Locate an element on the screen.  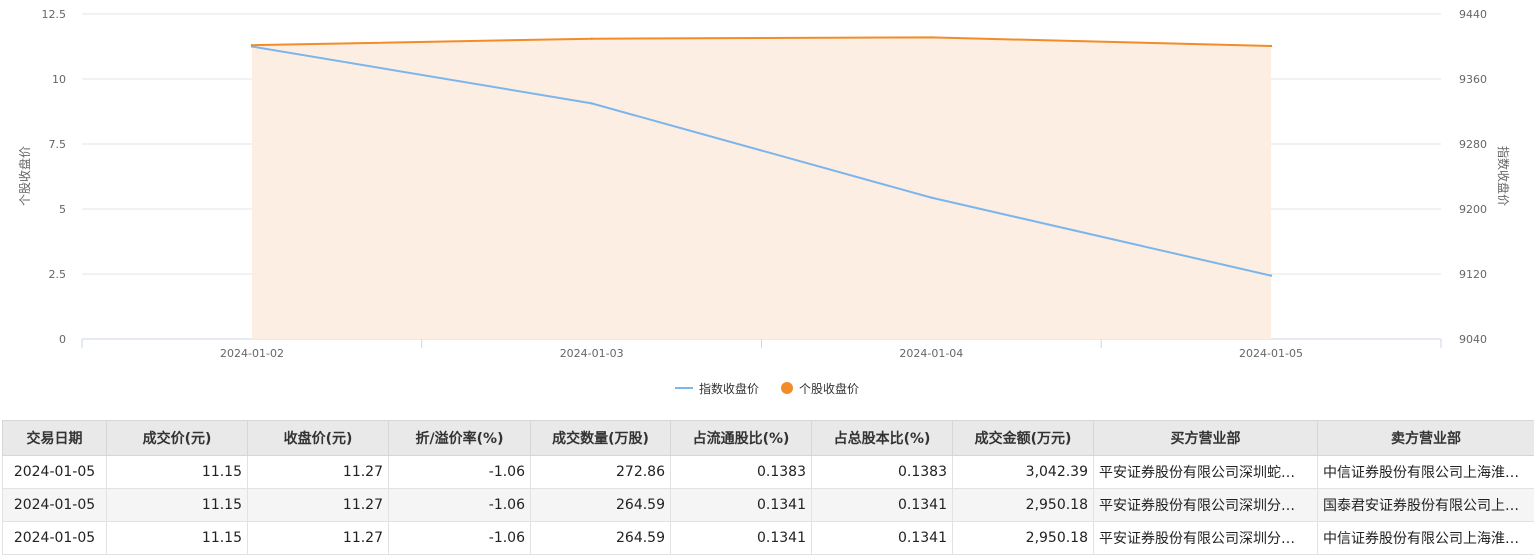
y-right-tick-label: 9280 is located at coordinates (1473, 144).